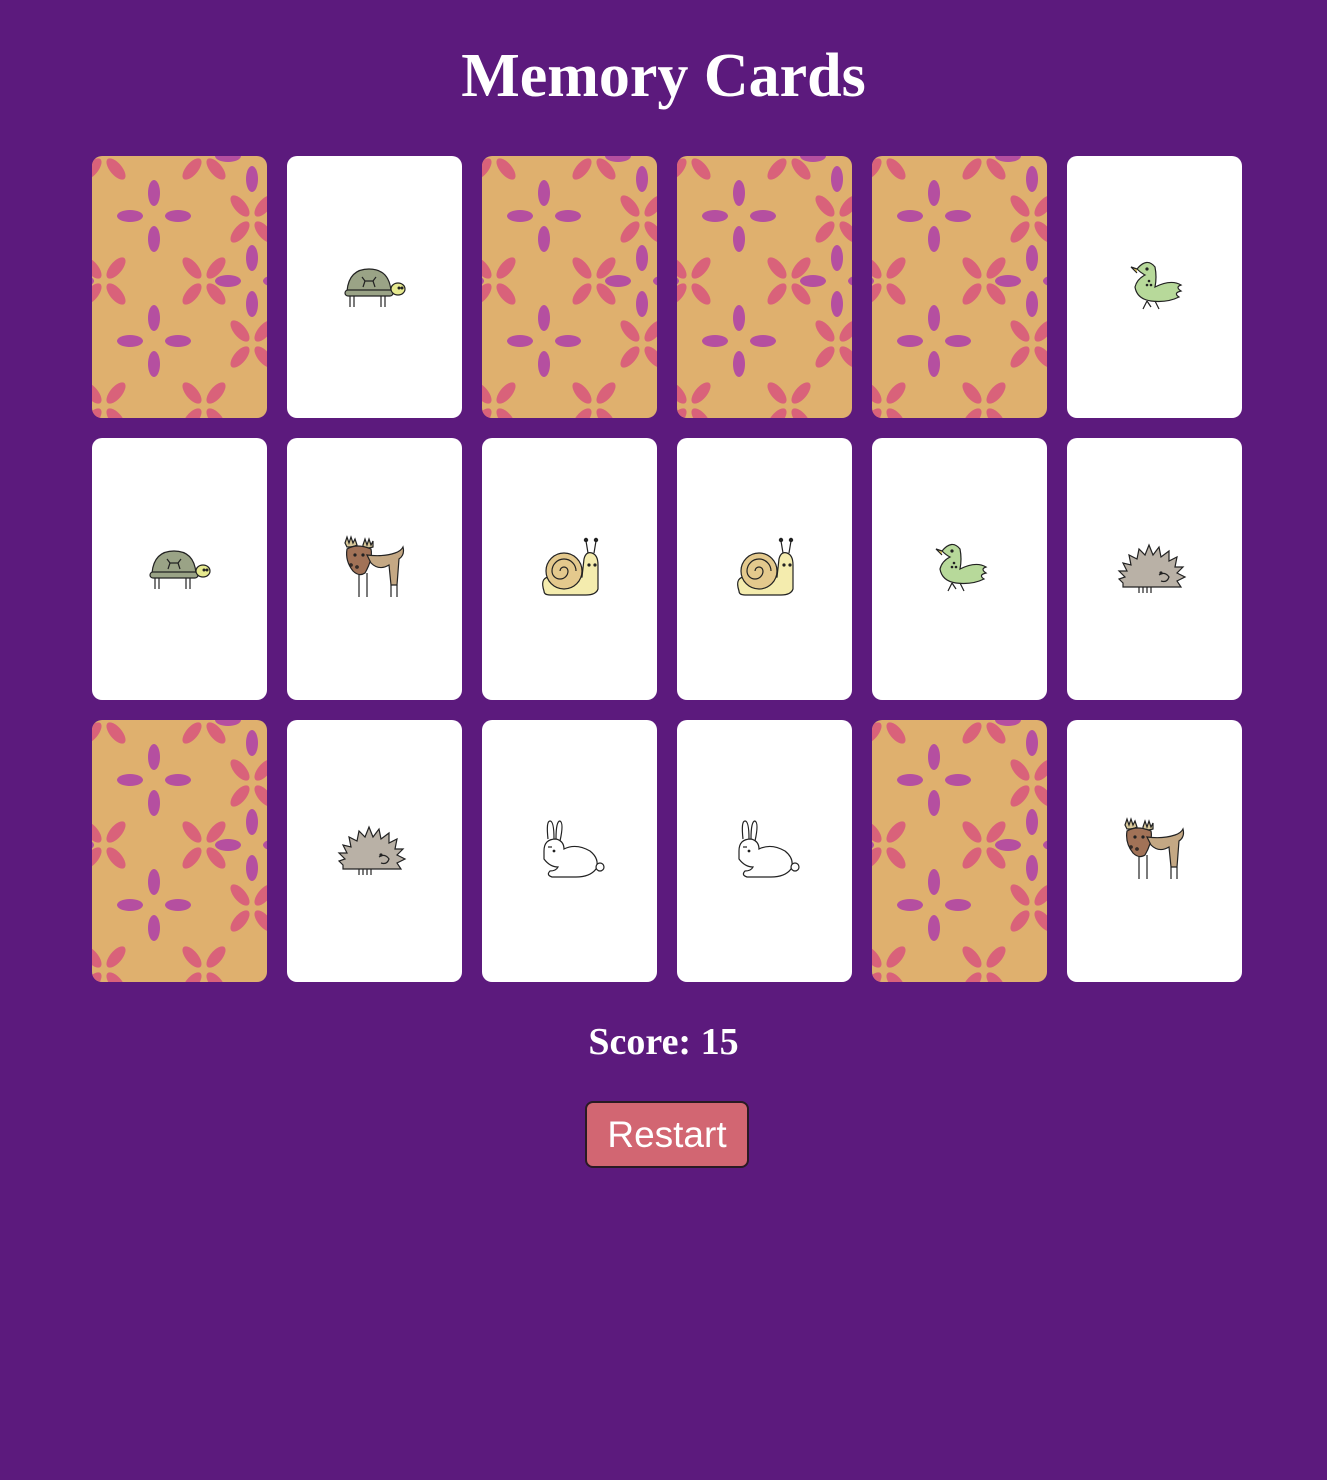 This screenshot has width=1327, height=1480. I want to click on page-title: Memory Cards, so click(663, 76).